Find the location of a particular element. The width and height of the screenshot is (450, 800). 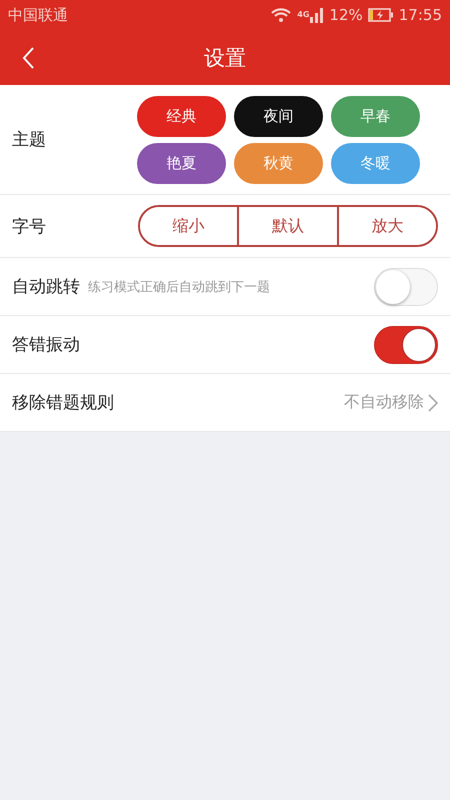

theme-button: 经典 is located at coordinates (181, 116).